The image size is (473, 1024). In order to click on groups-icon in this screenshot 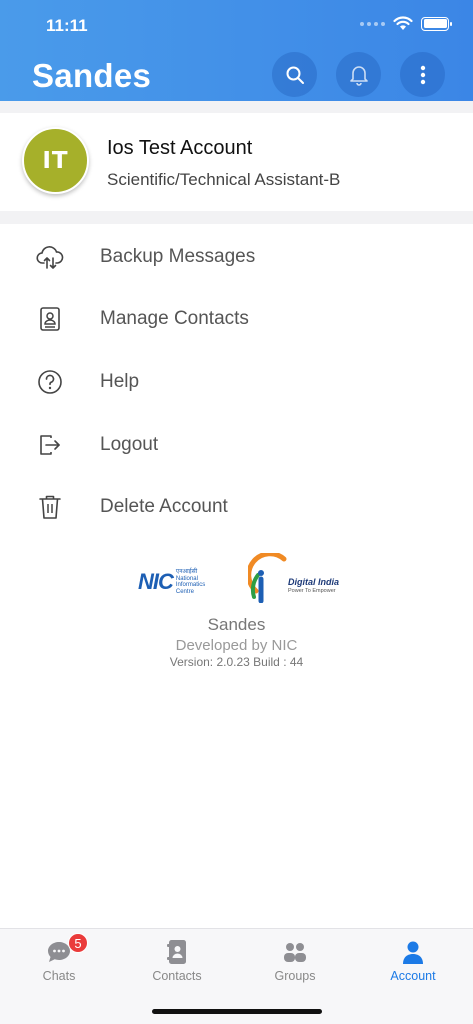, I will do `click(295, 952)`.